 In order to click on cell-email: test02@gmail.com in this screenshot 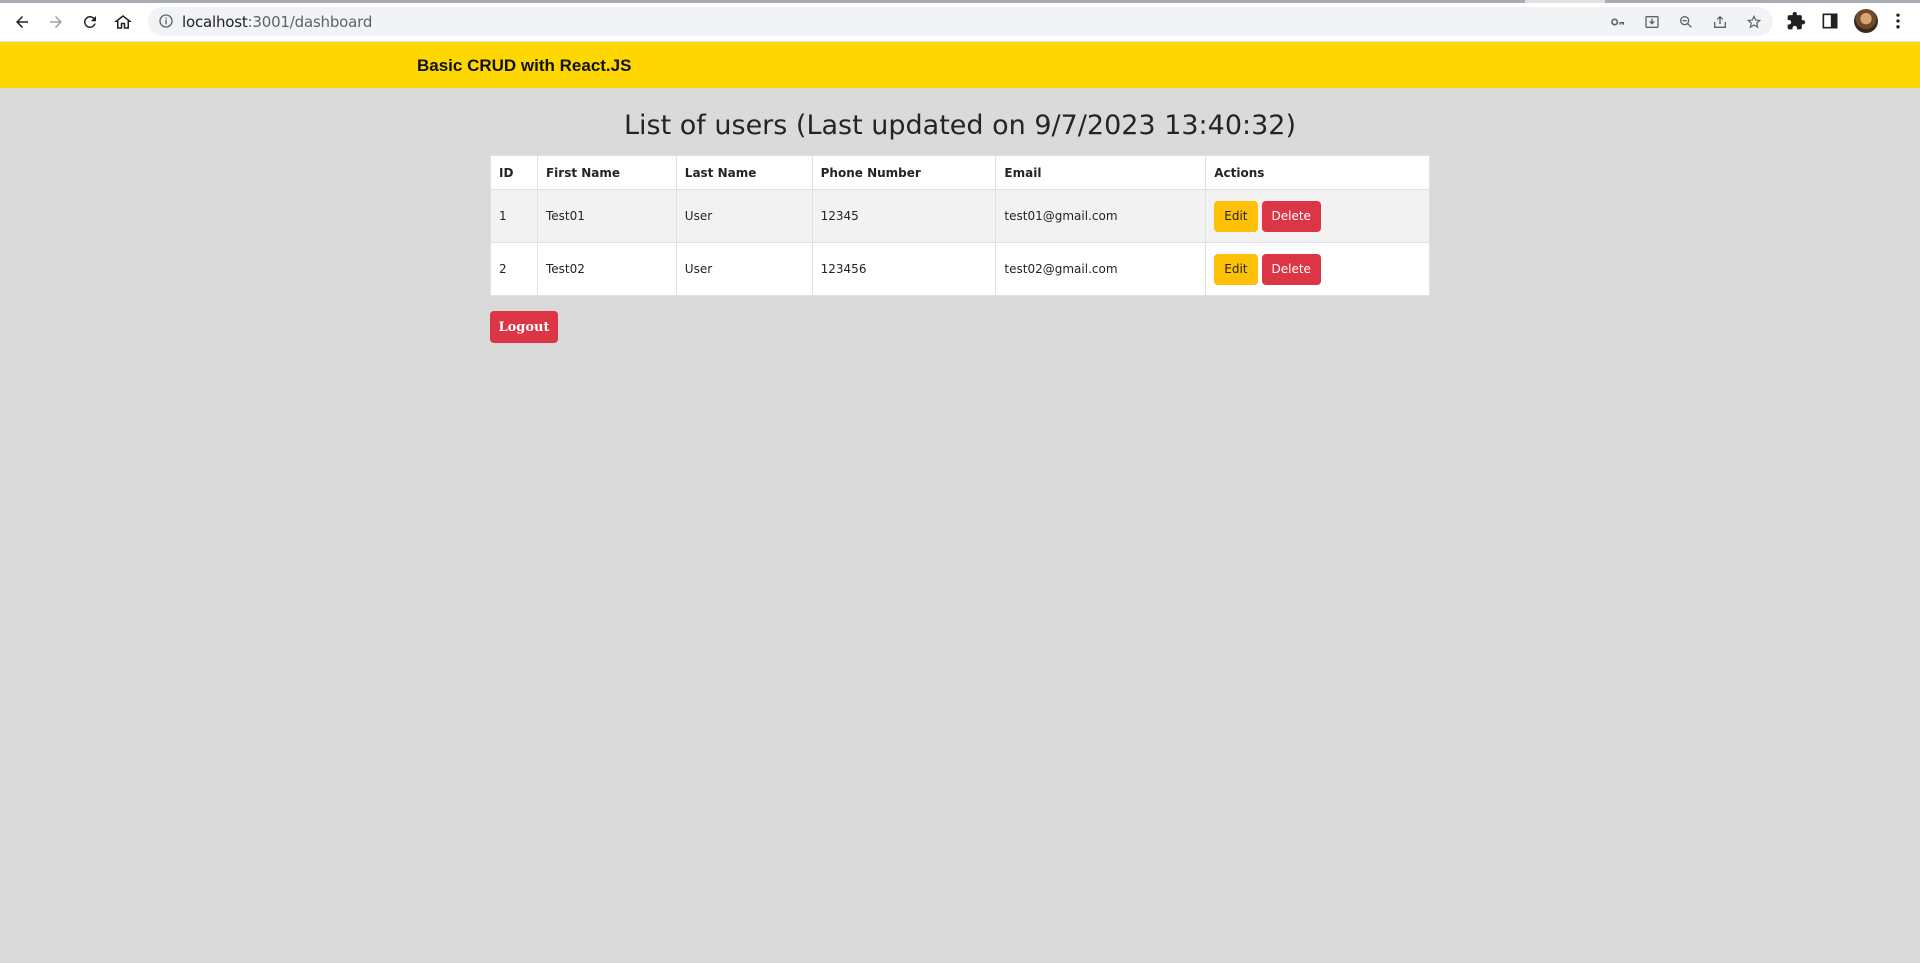, I will do `click(1101, 269)`.